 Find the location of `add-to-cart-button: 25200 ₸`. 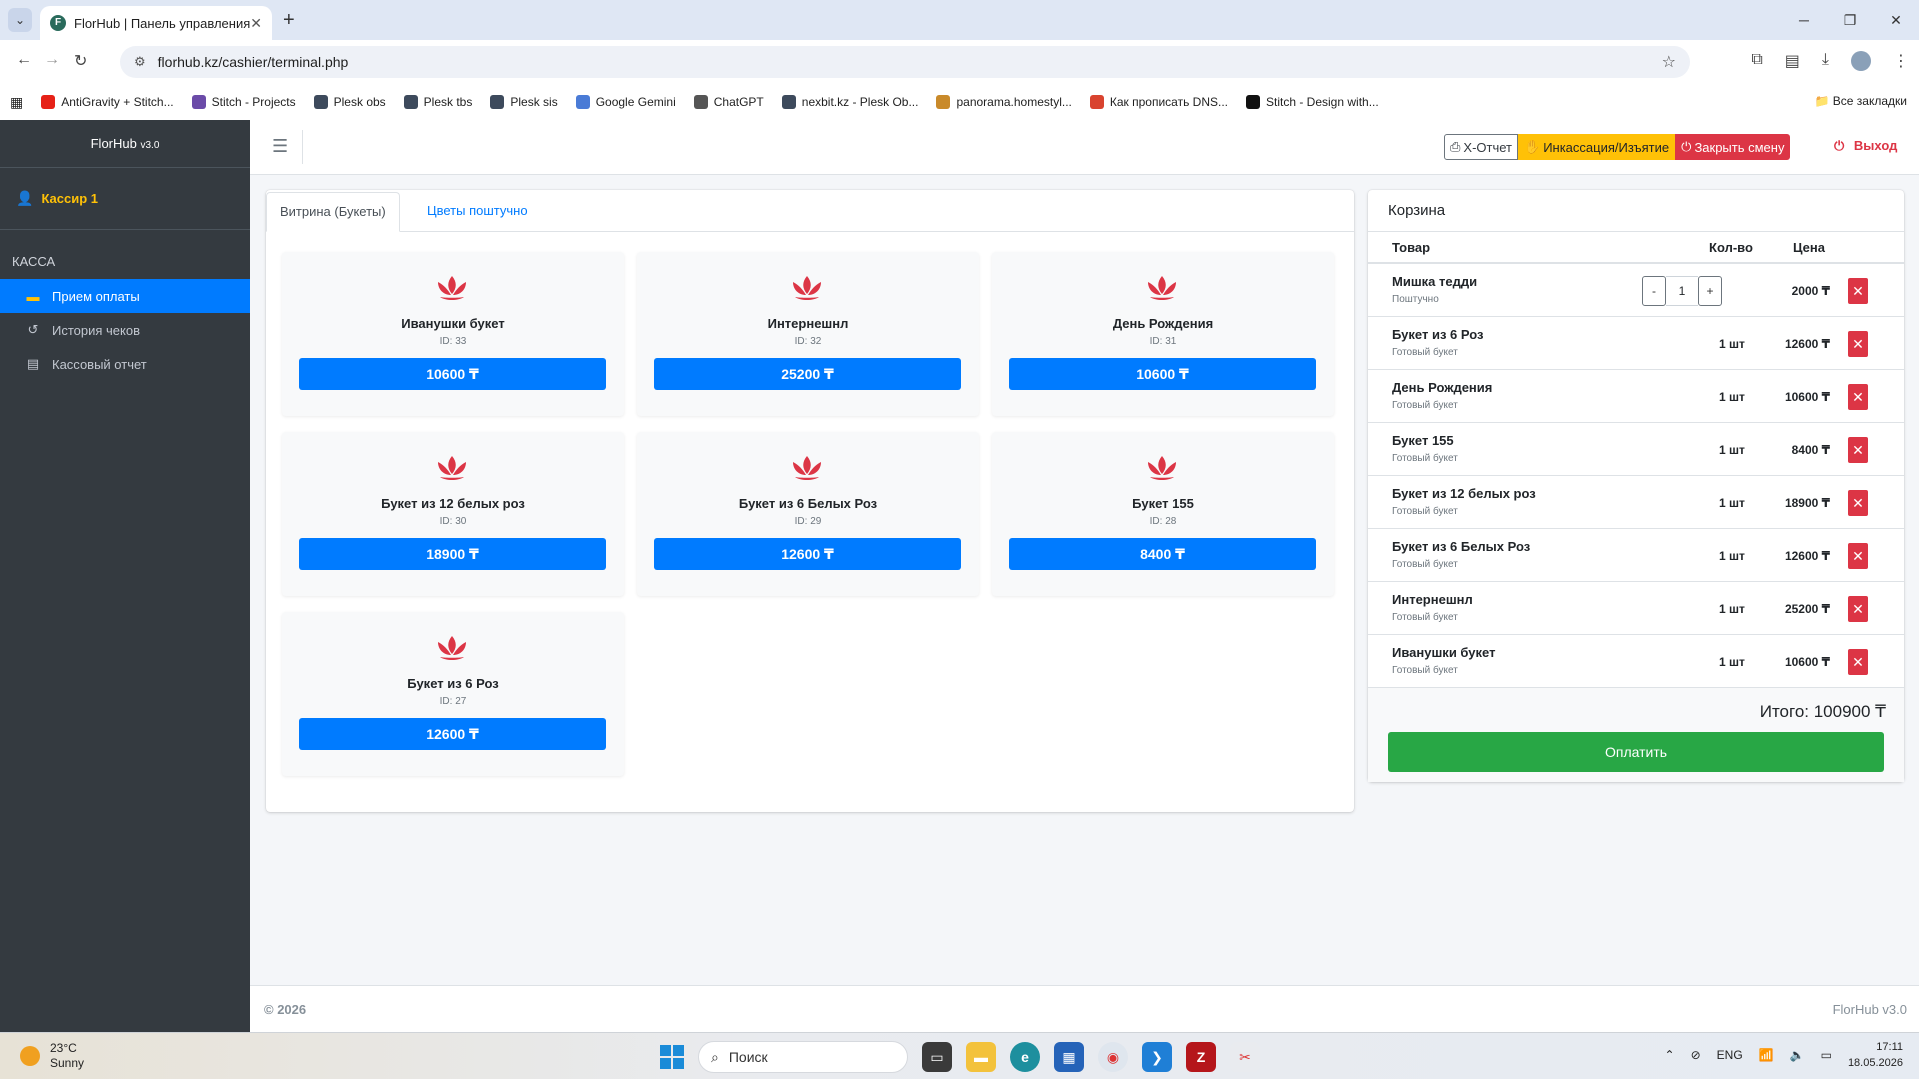

add-to-cart-button: 25200 ₸ is located at coordinates (807, 374).